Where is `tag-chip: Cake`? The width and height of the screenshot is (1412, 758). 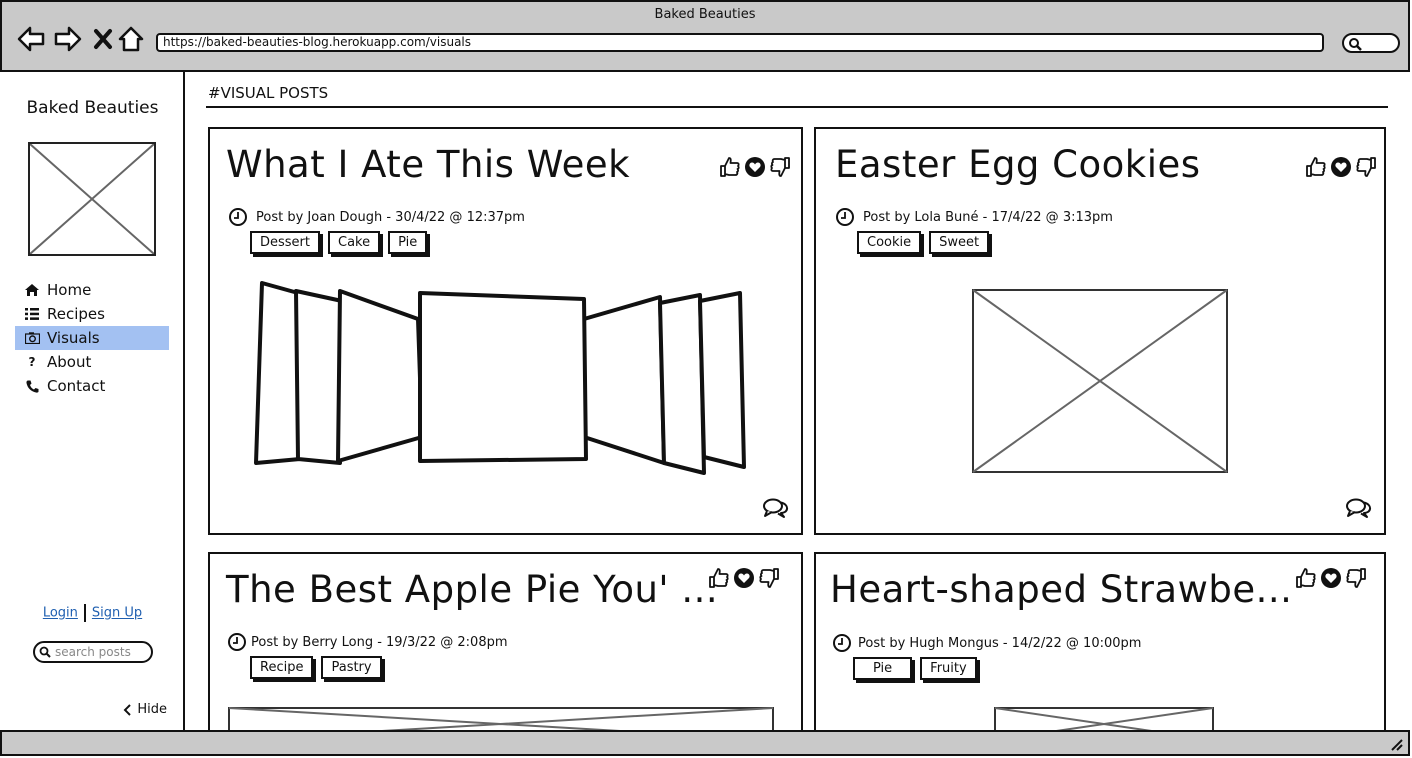 tag-chip: Cake is located at coordinates (354, 242).